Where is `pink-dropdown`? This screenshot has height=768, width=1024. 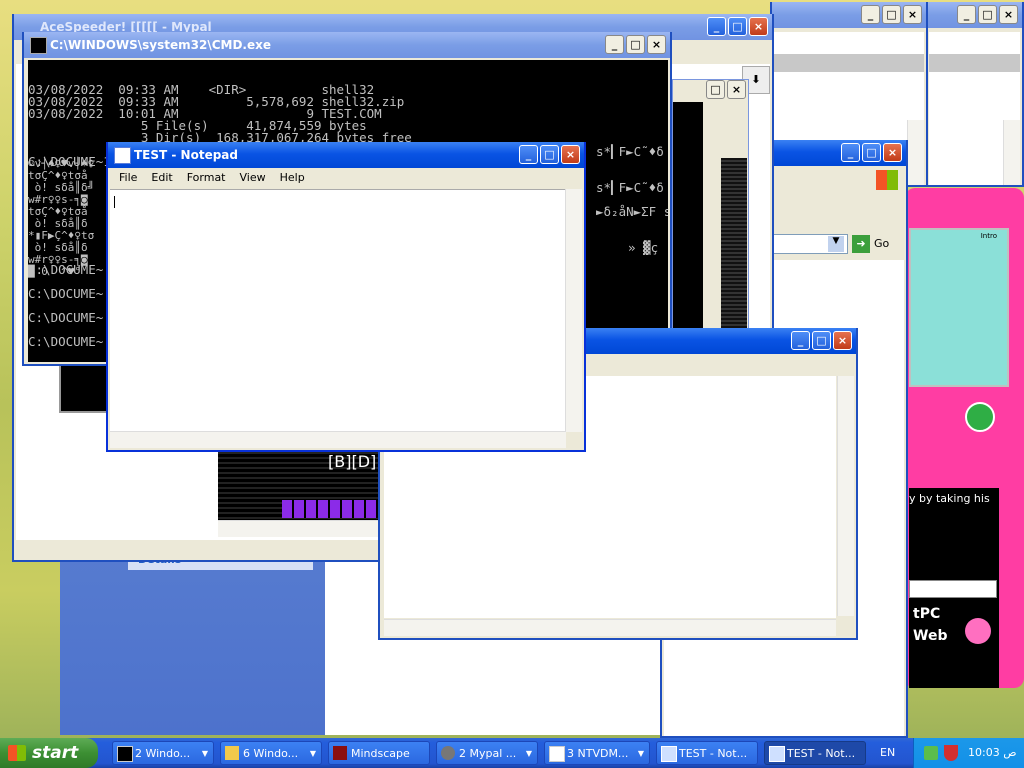
pink-dropdown is located at coordinates (953, 589).